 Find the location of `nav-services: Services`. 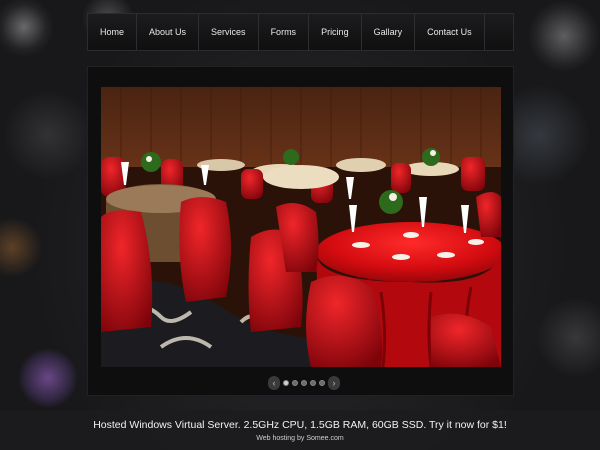

nav-services: Services is located at coordinates (229, 32).